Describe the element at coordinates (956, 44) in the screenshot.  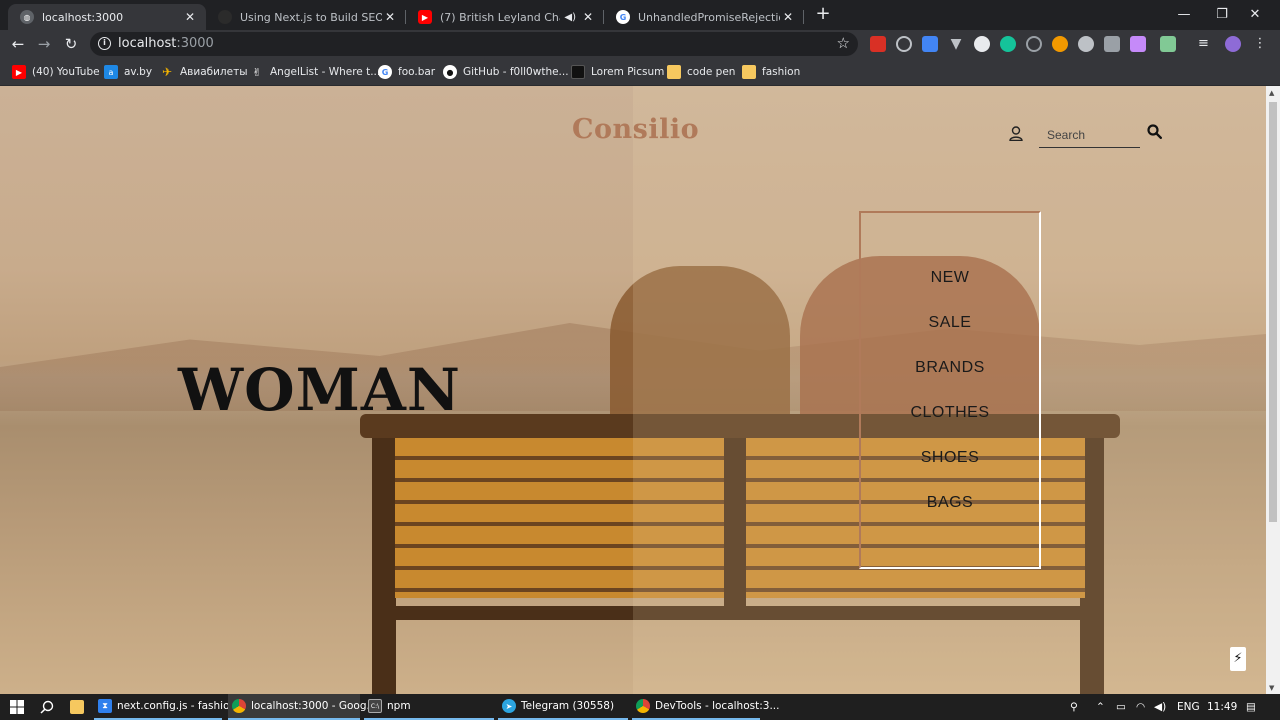
I see `vue-devtools-icon: ▼` at that location.